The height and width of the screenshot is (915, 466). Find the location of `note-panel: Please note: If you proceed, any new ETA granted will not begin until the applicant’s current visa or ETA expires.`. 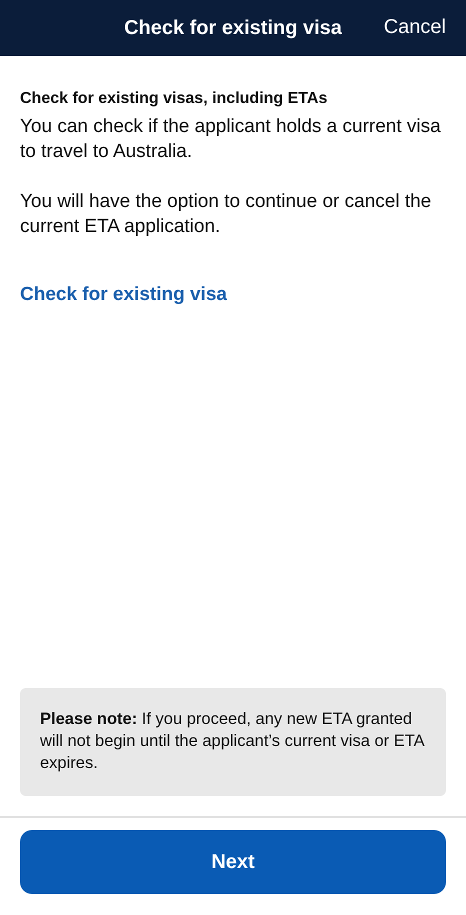

note-panel: Please note: If you proceed, any new ETA granted will not begin until the applicant’s current visa or ETA expires. is located at coordinates (233, 742).